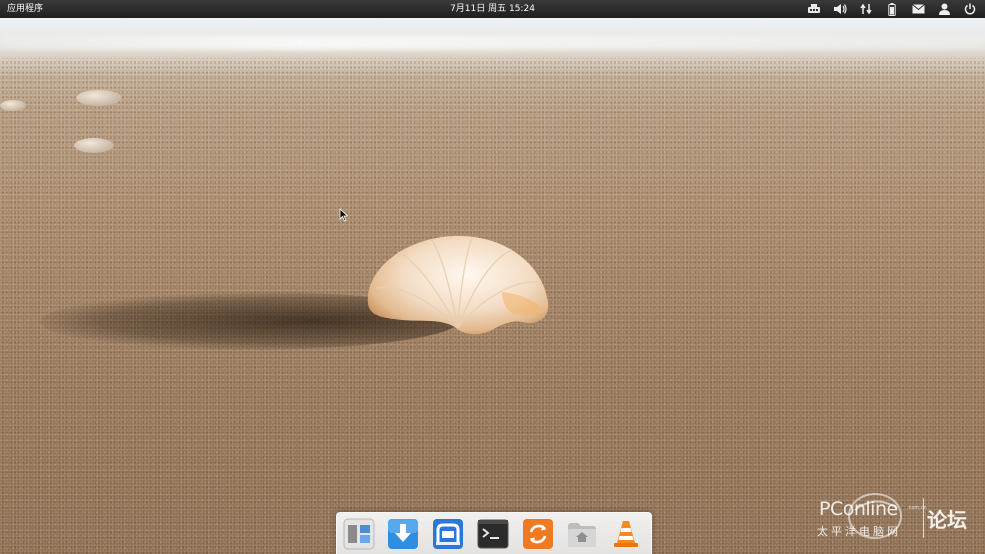  I want to click on volume-icon, so click(840, 9).